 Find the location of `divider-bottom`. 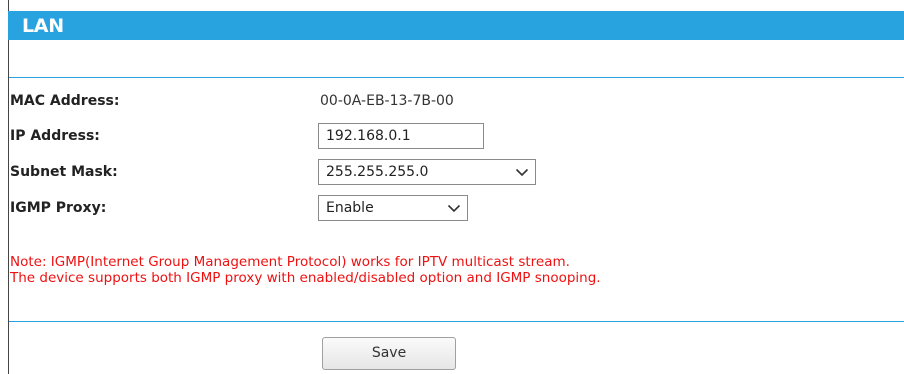

divider-bottom is located at coordinates (456, 321).